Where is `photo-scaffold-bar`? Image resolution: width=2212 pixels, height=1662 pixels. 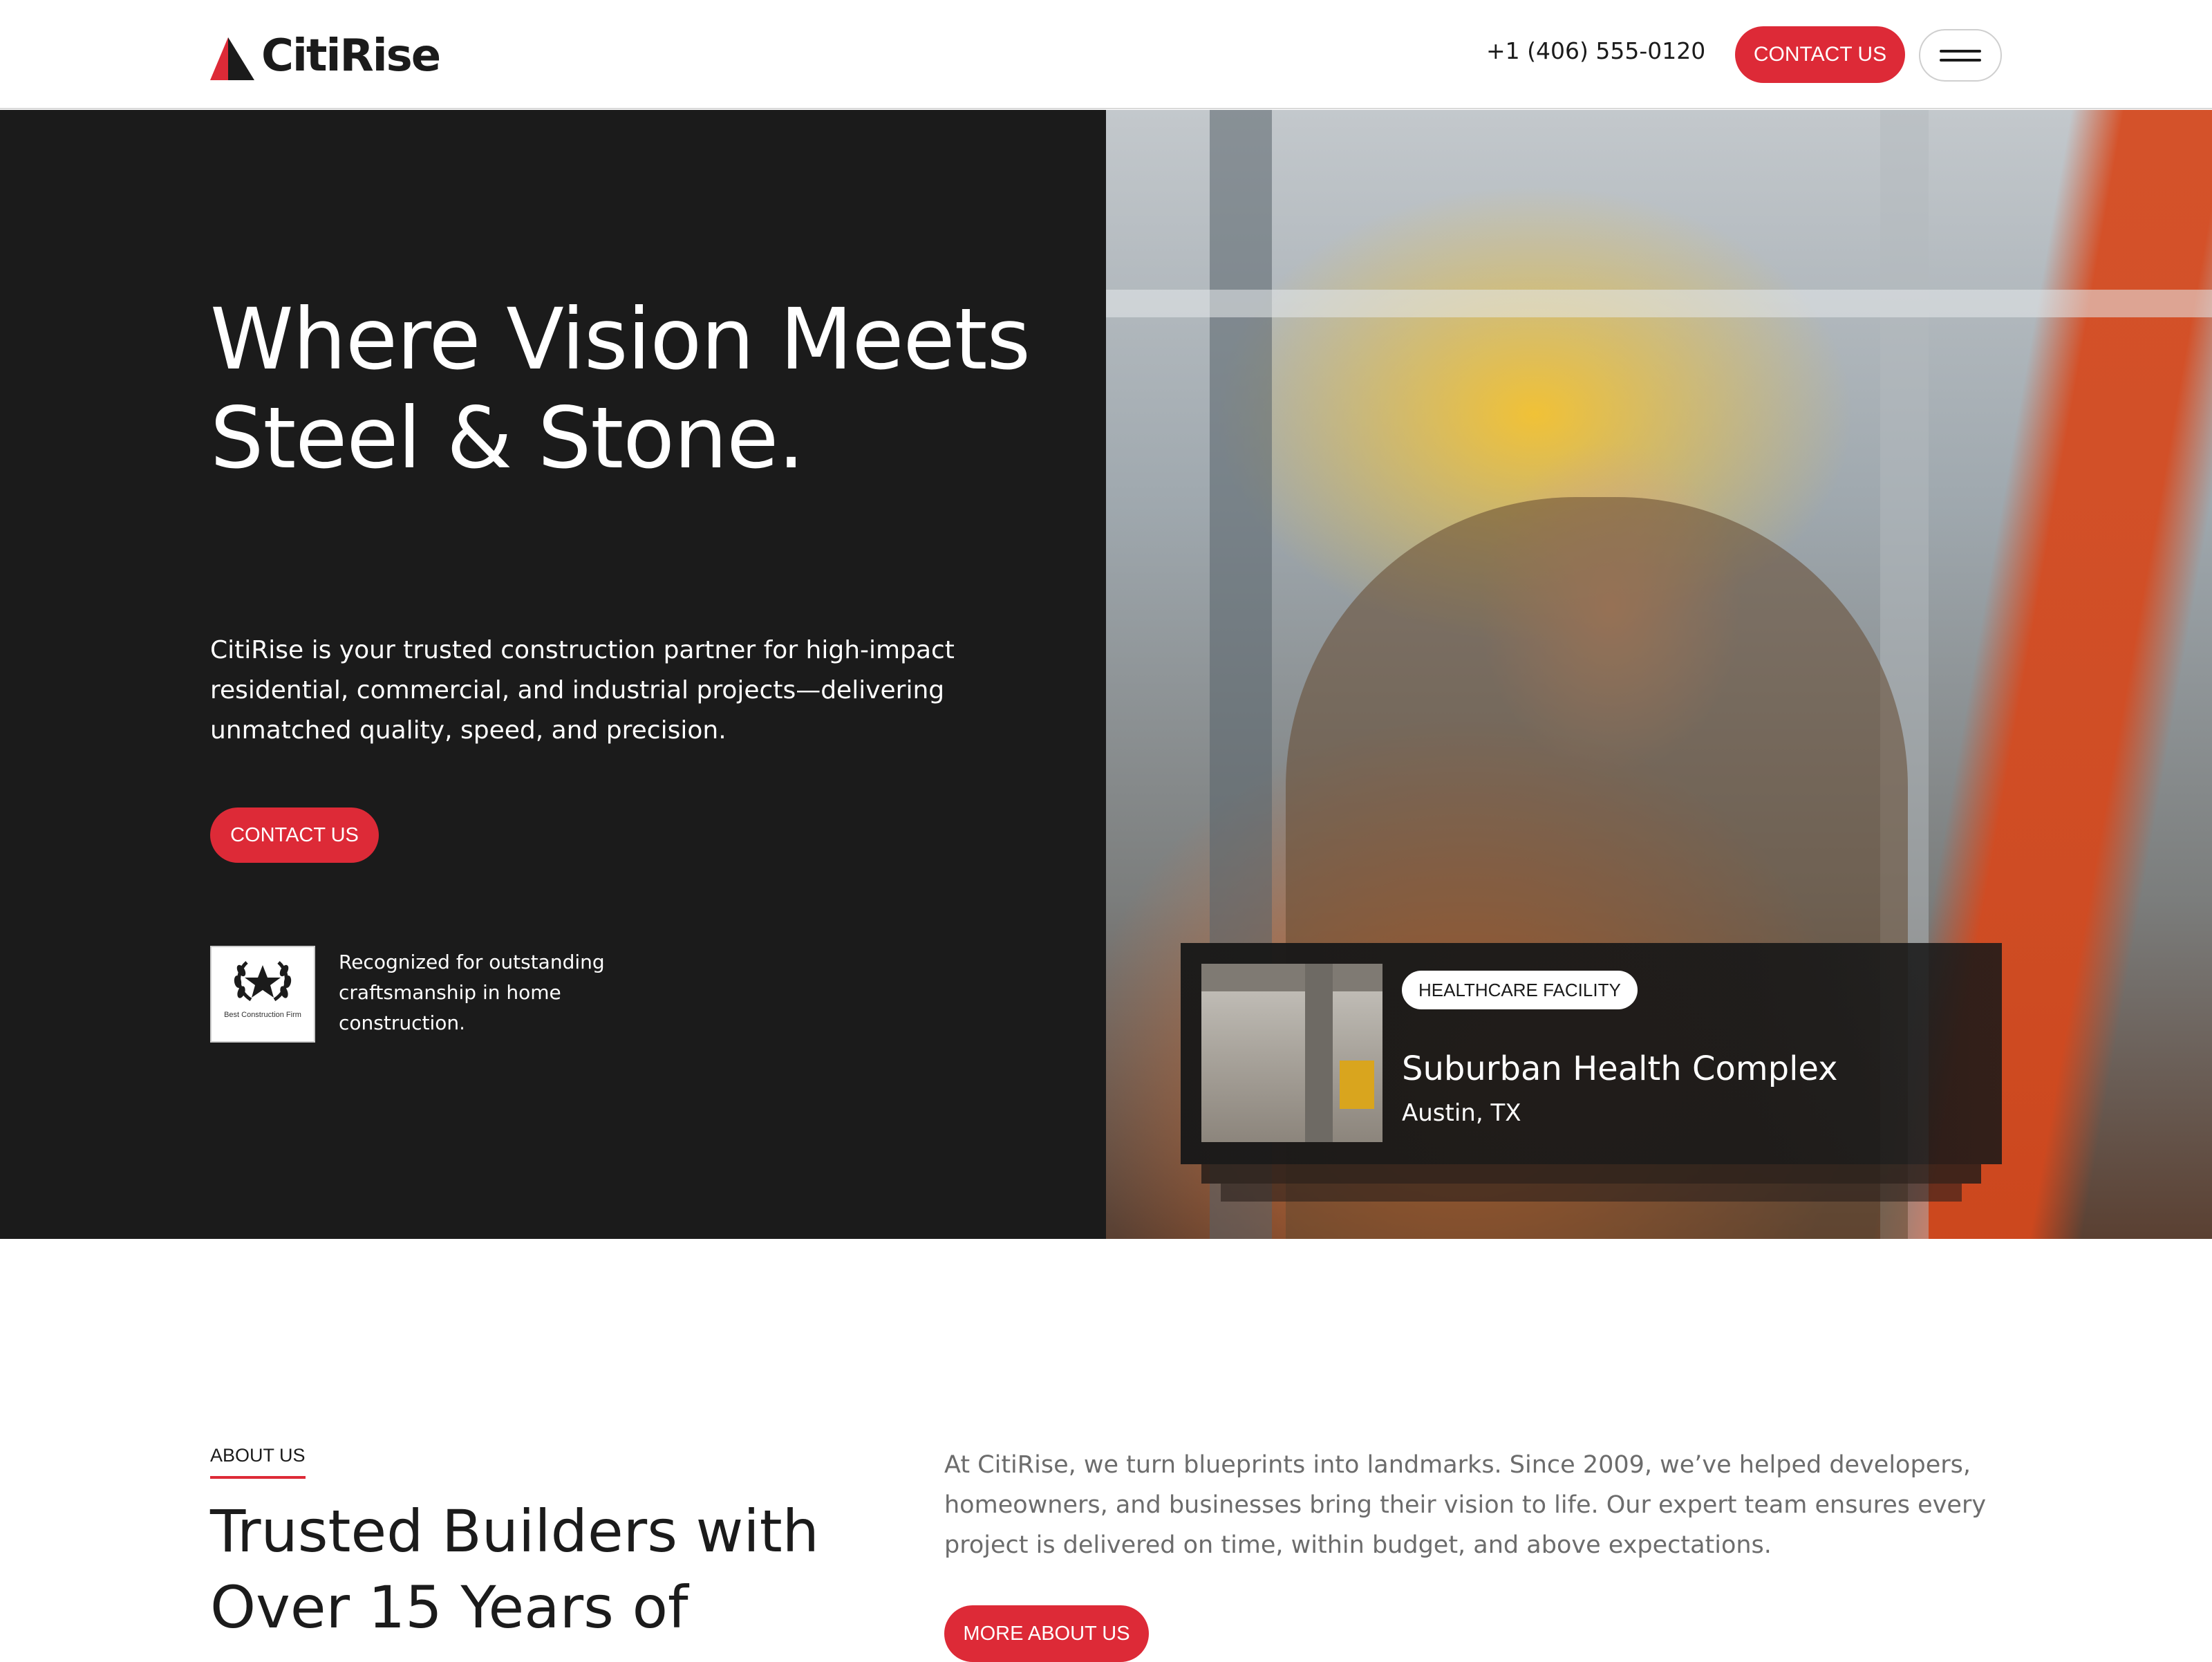
photo-scaffold-bar is located at coordinates (1659, 303).